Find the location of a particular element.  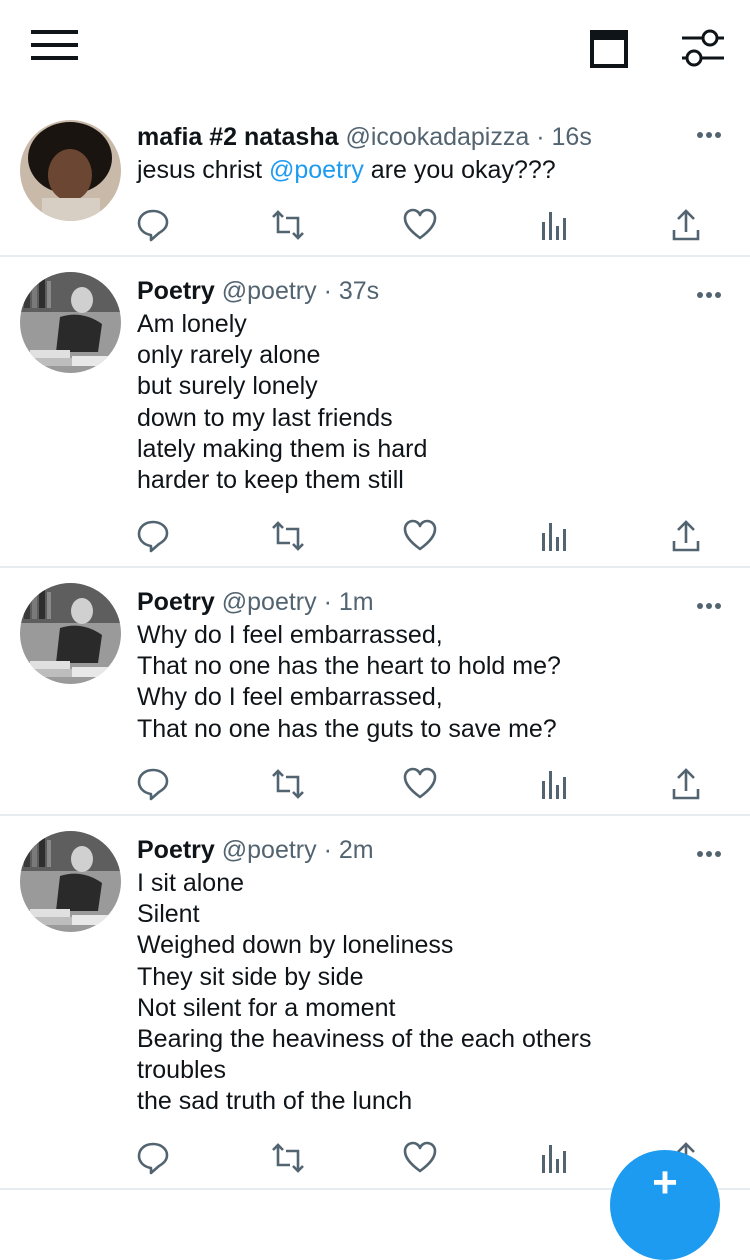

tweet-header: Poetry @poetry · 37s is located at coordinates (258, 291).